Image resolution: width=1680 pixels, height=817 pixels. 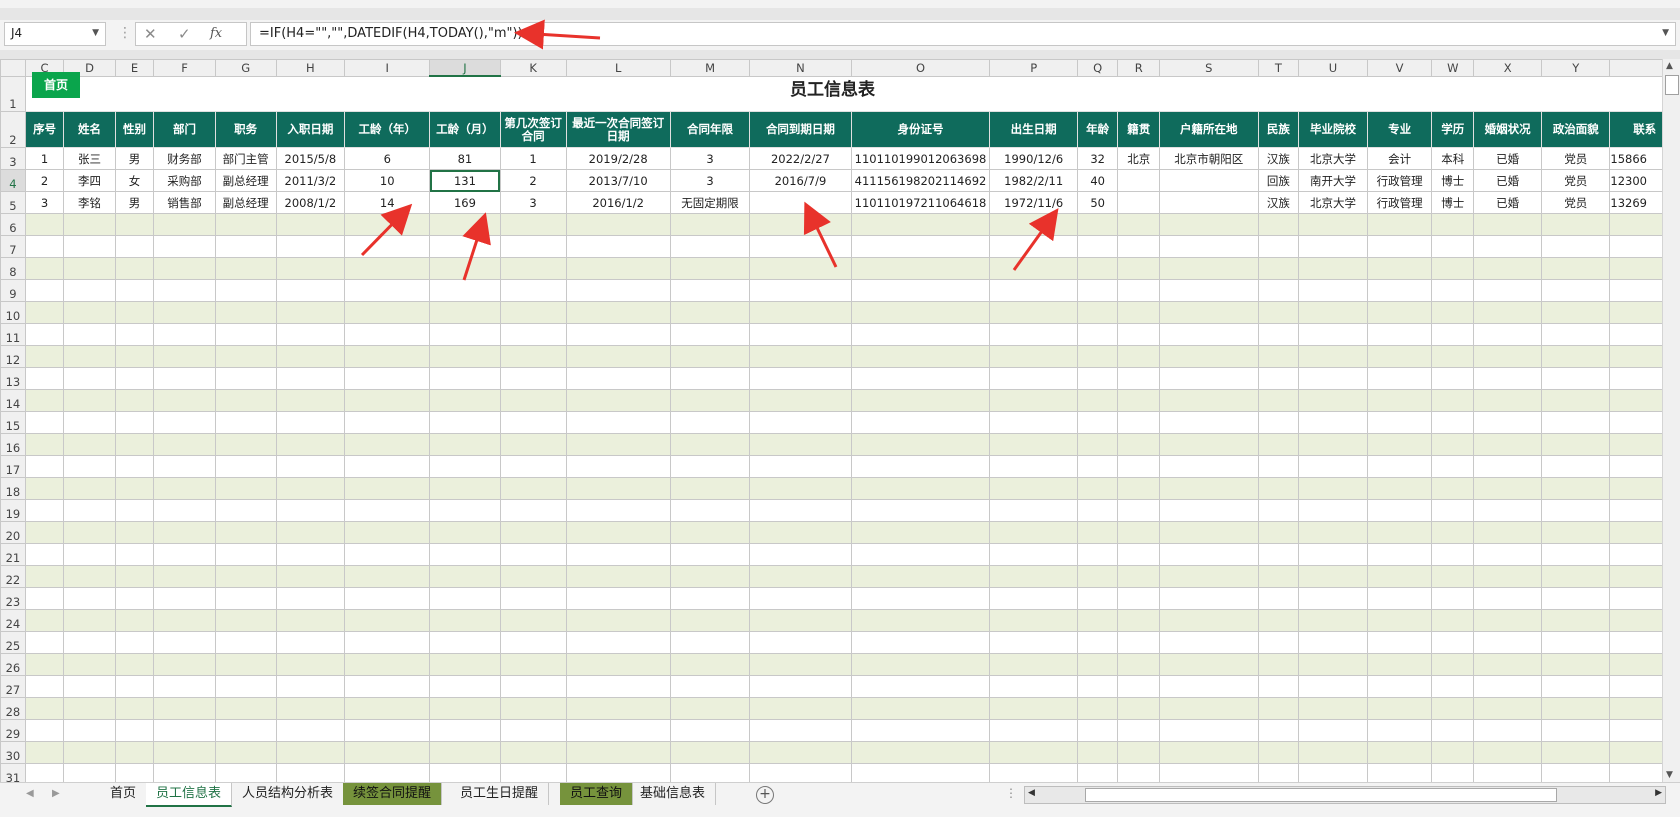 I want to click on sheet-tab: 首页, so click(x=124, y=794).